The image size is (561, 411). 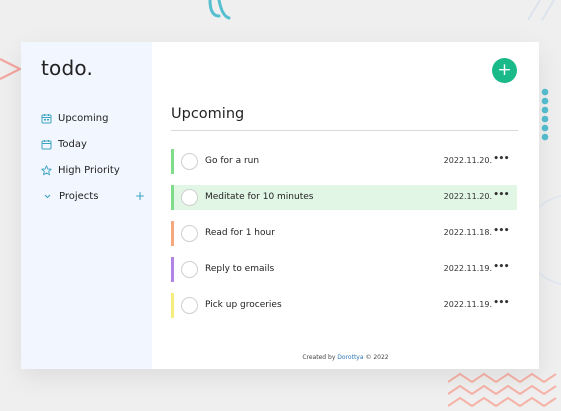 What do you see at coordinates (79, 196) in the screenshot?
I see `sidebar-item-label: Projects` at bounding box center [79, 196].